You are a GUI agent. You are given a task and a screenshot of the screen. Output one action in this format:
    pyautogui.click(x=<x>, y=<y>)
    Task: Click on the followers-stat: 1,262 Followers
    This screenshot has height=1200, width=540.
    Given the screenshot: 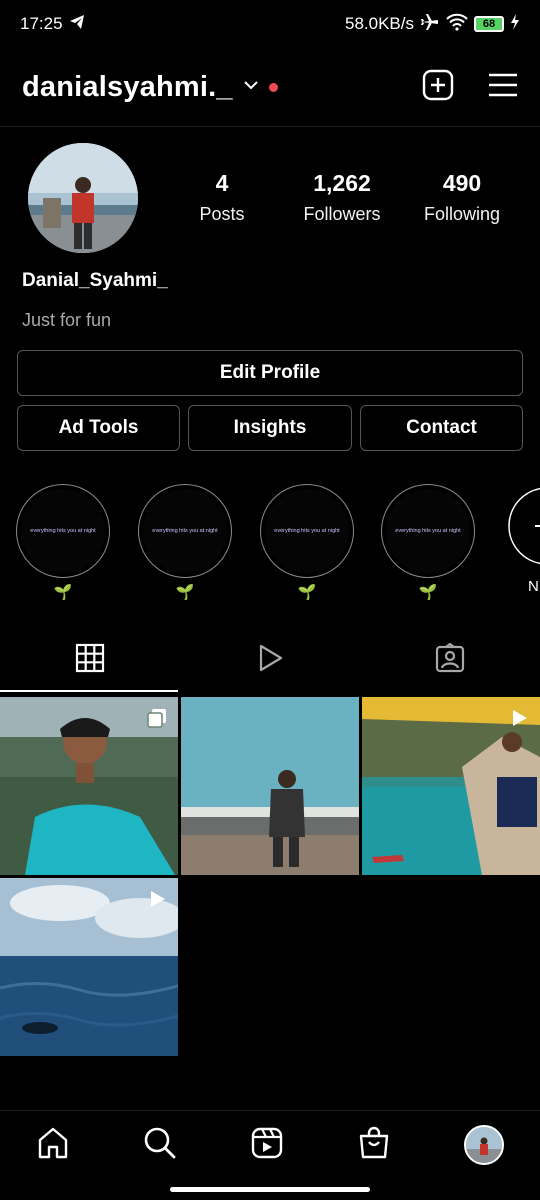 What is the action you would take?
    pyautogui.click(x=342, y=197)
    